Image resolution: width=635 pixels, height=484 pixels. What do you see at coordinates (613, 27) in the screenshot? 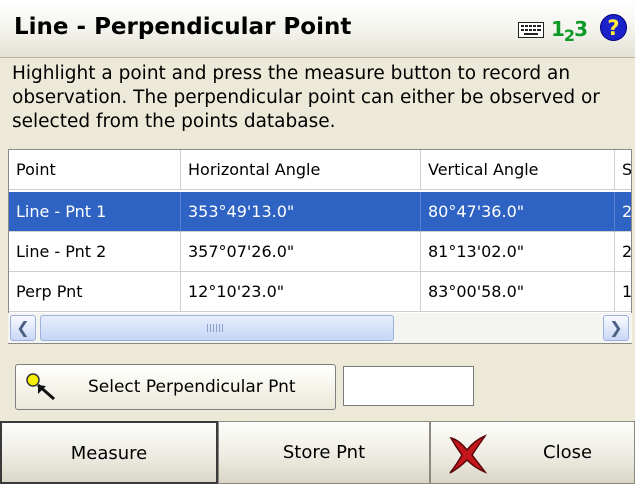
I see `help-icon: ?` at bounding box center [613, 27].